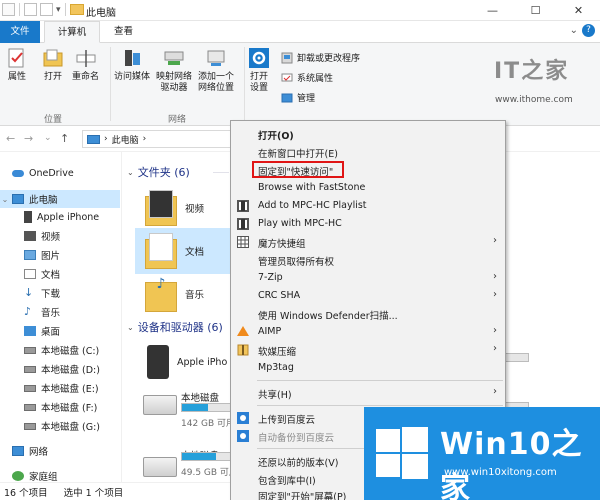  Describe the element at coordinates (368, 260) in the screenshot. I see `menu-item-take-ownership: 管理员取得所有权` at that location.